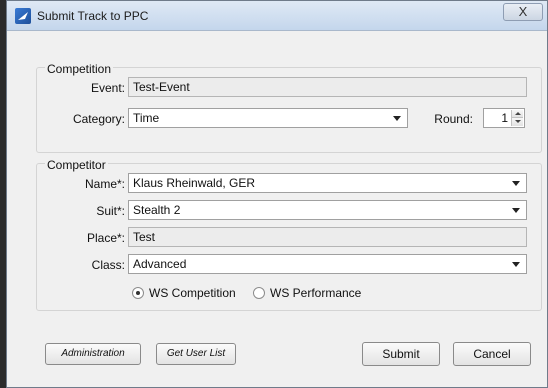 Image resolution: width=548 pixels, height=388 pixels. What do you see at coordinates (327, 210) in the screenshot?
I see `suit-select: Stealth 2` at bounding box center [327, 210].